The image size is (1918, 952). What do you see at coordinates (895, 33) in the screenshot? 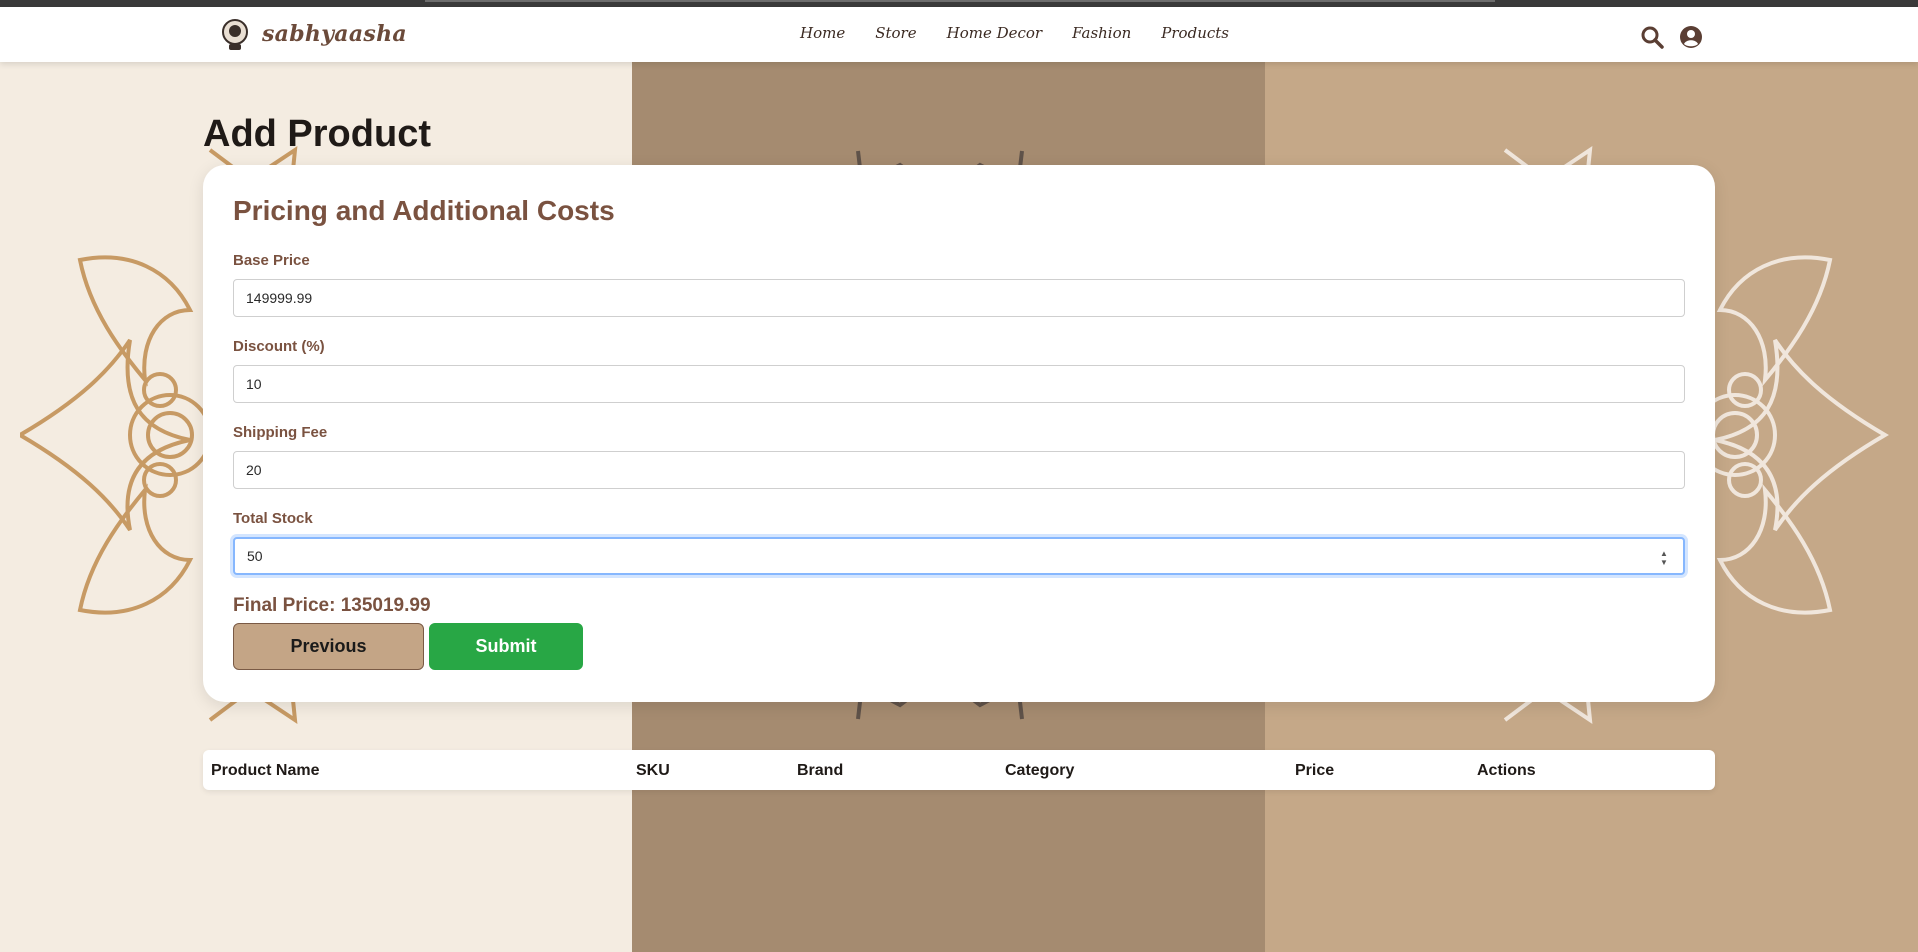
I see `nav-store: Store` at bounding box center [895, 33].